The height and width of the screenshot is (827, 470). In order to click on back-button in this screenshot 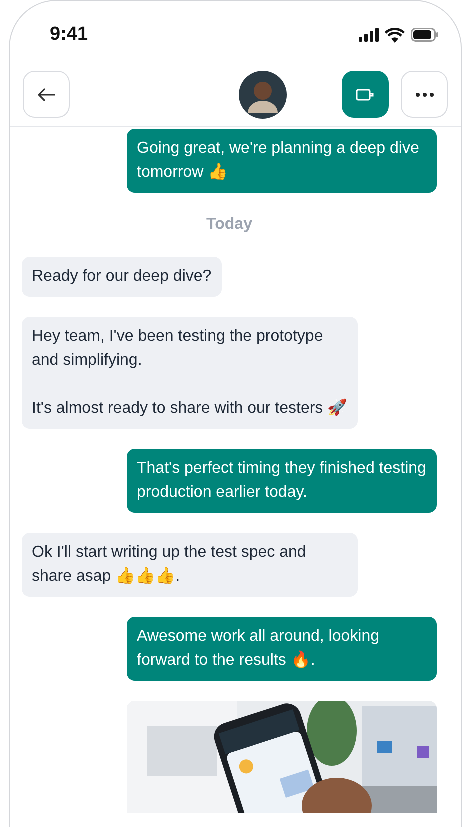, I will do `click(46, 94)`.